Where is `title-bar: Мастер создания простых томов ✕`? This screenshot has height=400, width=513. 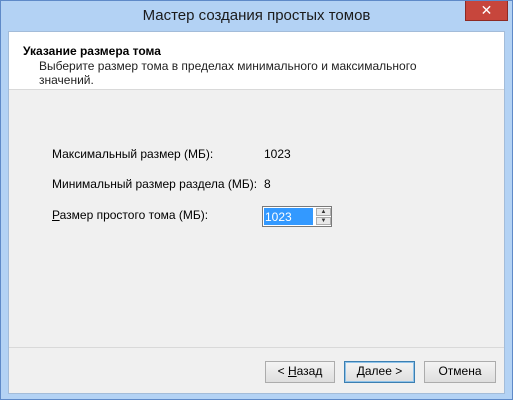 title-bar: Мастер создания простых томов ✕ is located at coordinates (256, 16).